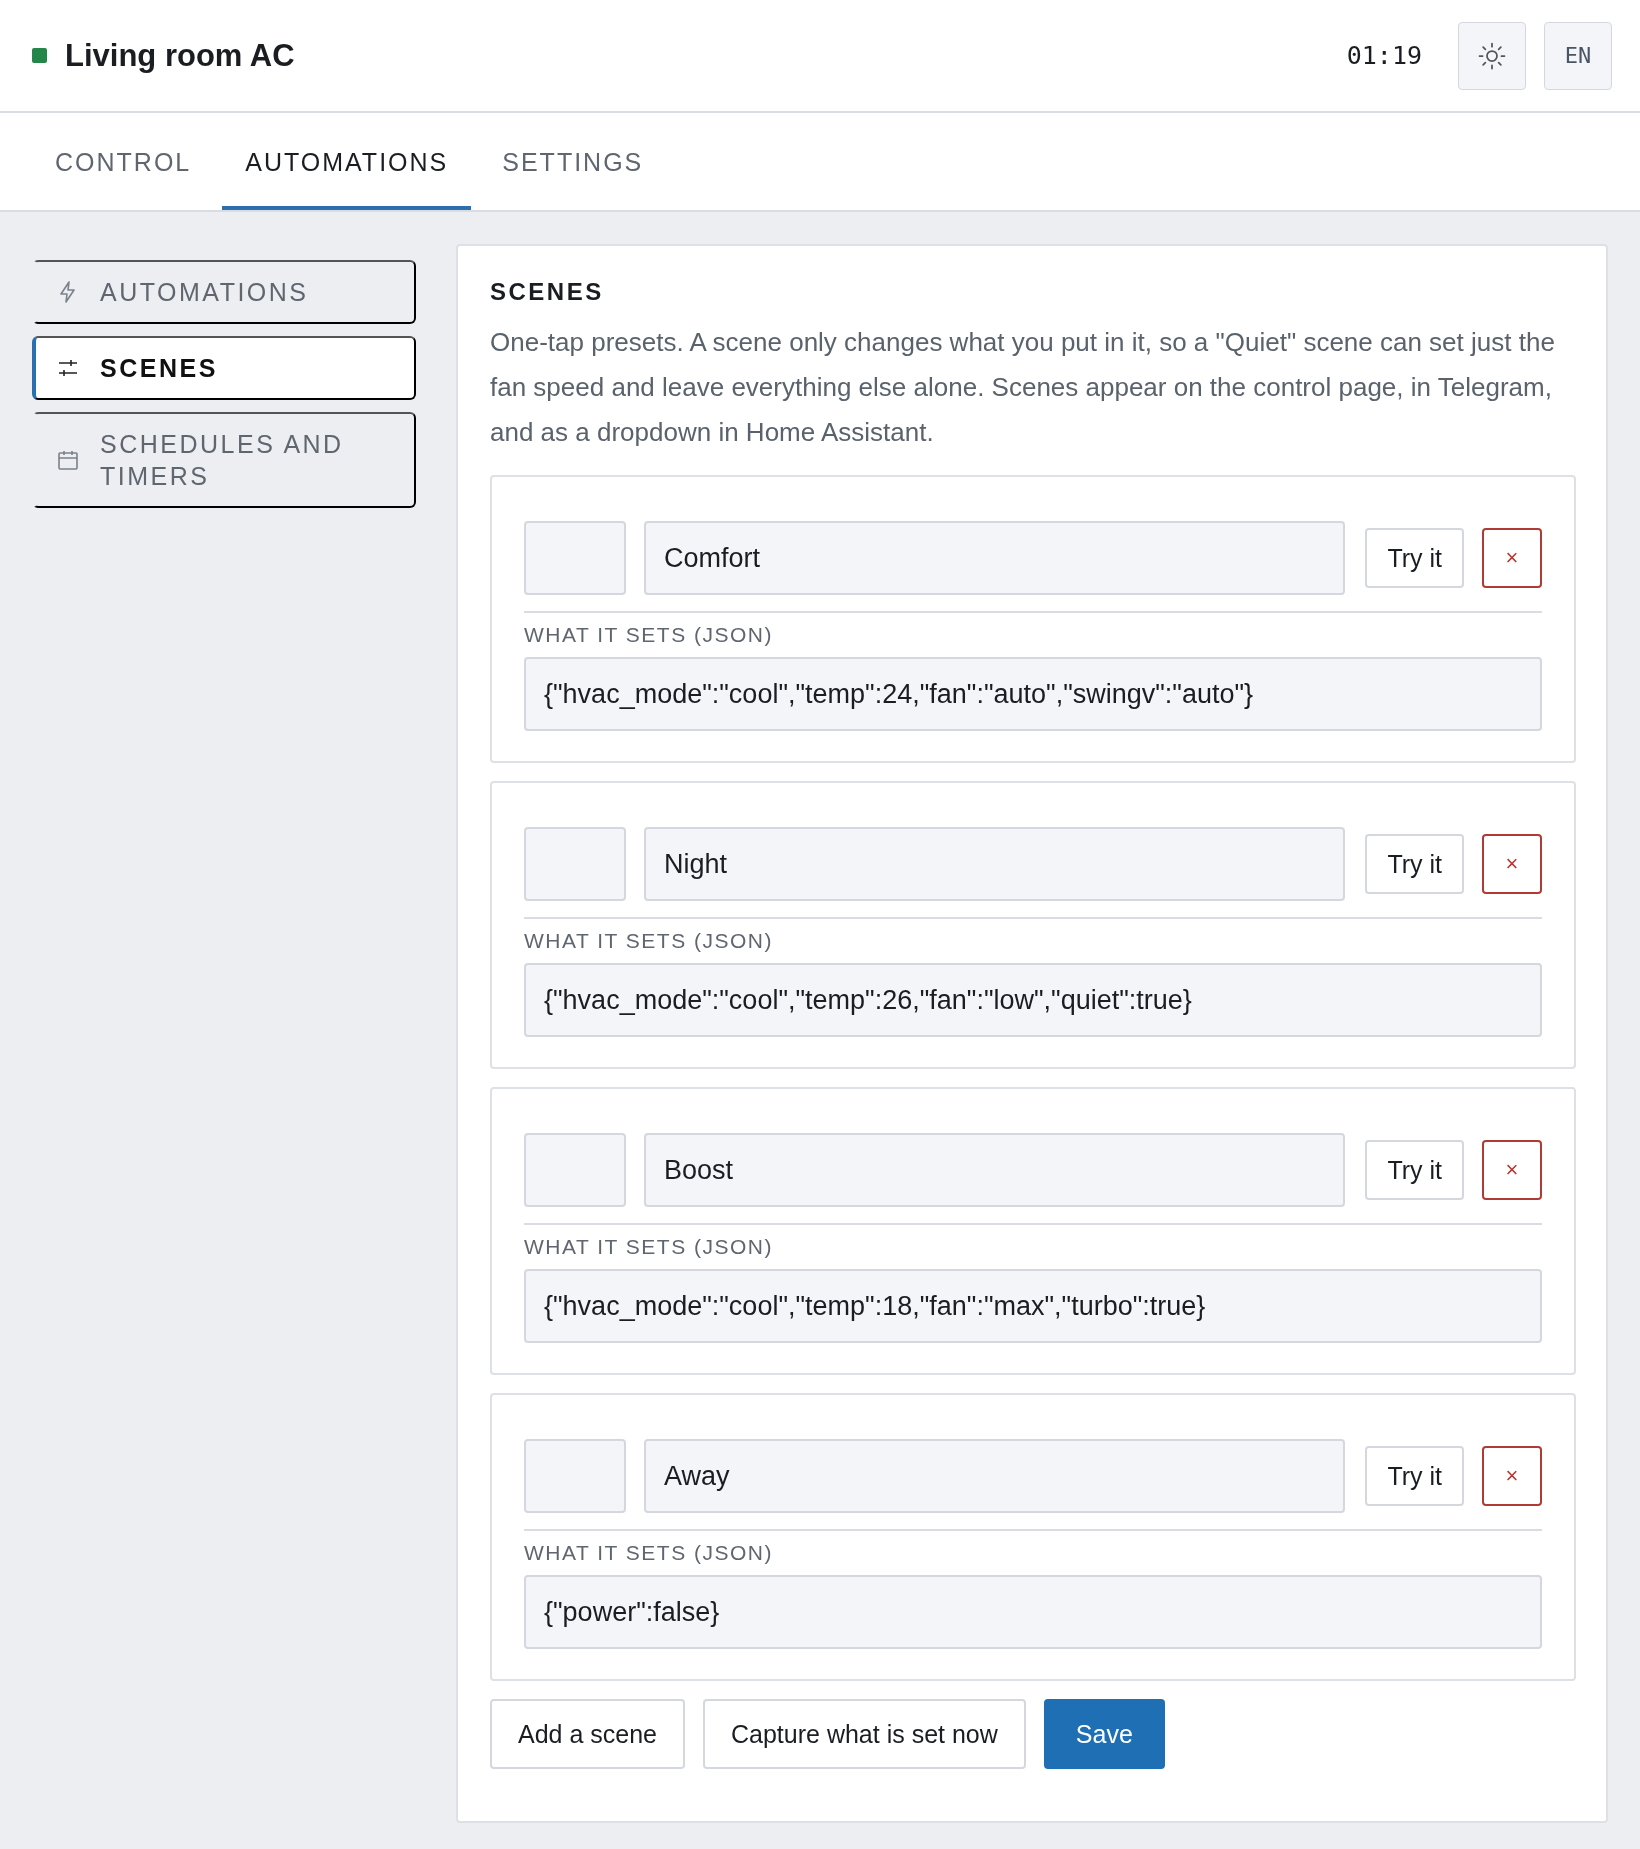 Image resolution: width=1640 pixels, height=1849 pixels. I want to click on json-field: {"power":false}, so click(1033, 1612).